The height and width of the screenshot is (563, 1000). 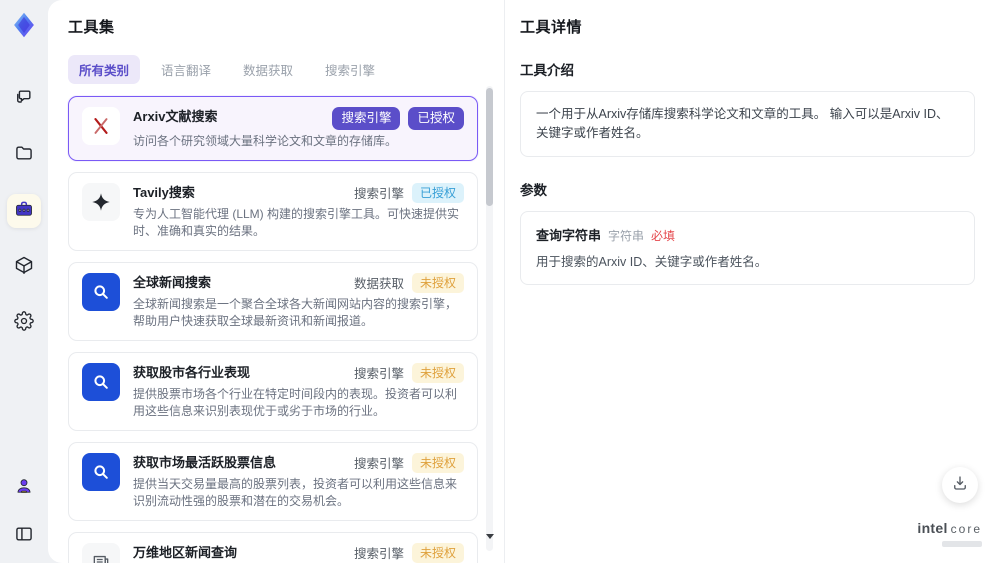 I want to click on param-name: 查询字符串, so click(x=569, y=235).